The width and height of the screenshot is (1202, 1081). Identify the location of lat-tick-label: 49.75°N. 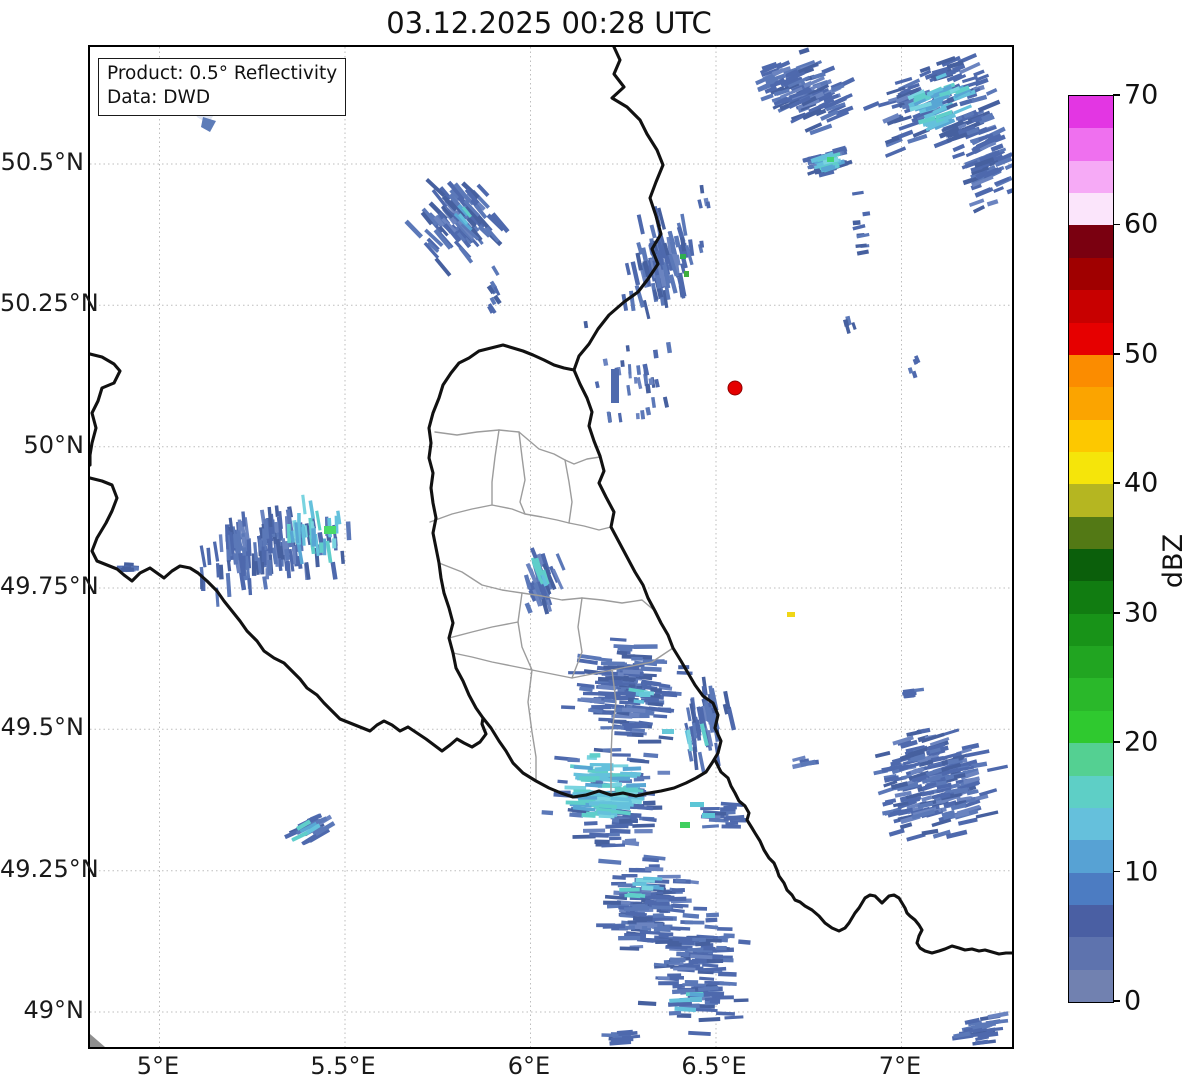
(49, 586).